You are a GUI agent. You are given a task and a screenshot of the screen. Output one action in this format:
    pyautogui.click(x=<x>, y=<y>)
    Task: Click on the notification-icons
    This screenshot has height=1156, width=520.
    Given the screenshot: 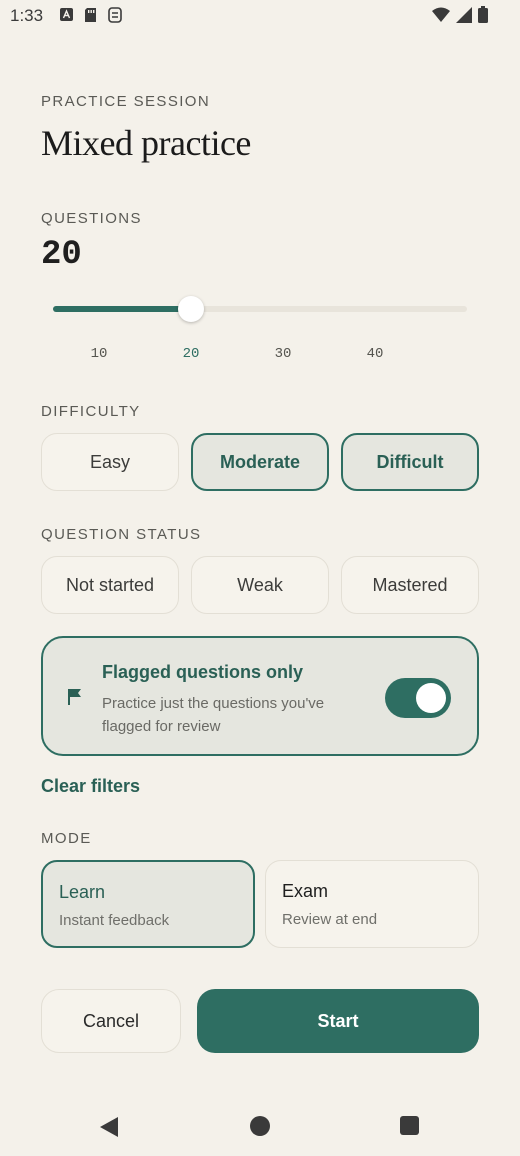 What is the action you would take?
    pyautogui.click(x=91, y=15)
    